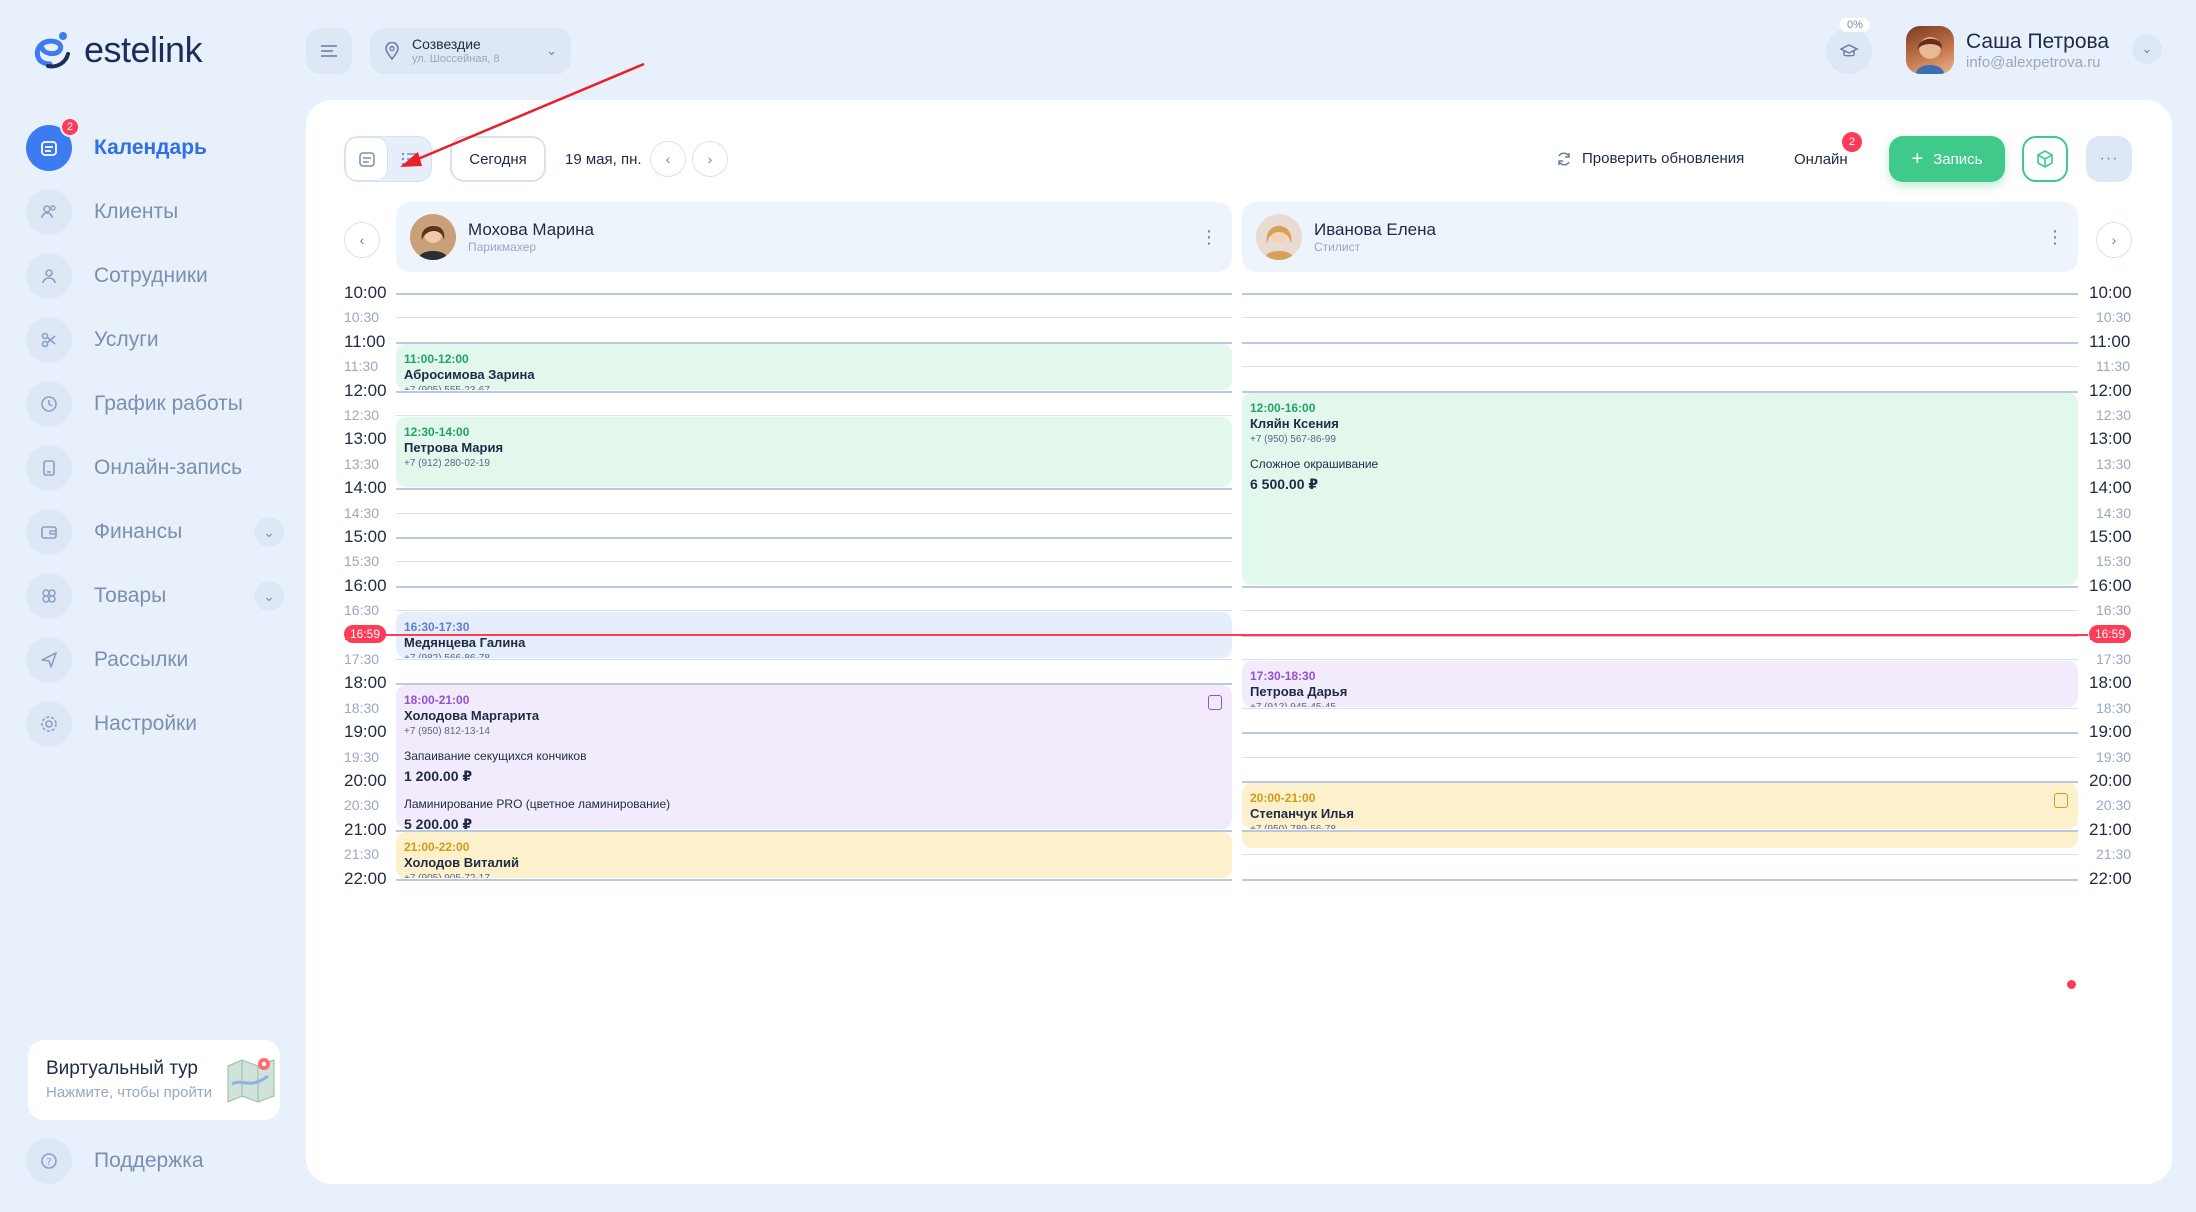  What do you see at coordinates (531, 229) in the screenshot?
I see `staff-name: Мохова Марина` at bounding box center [531, 229].